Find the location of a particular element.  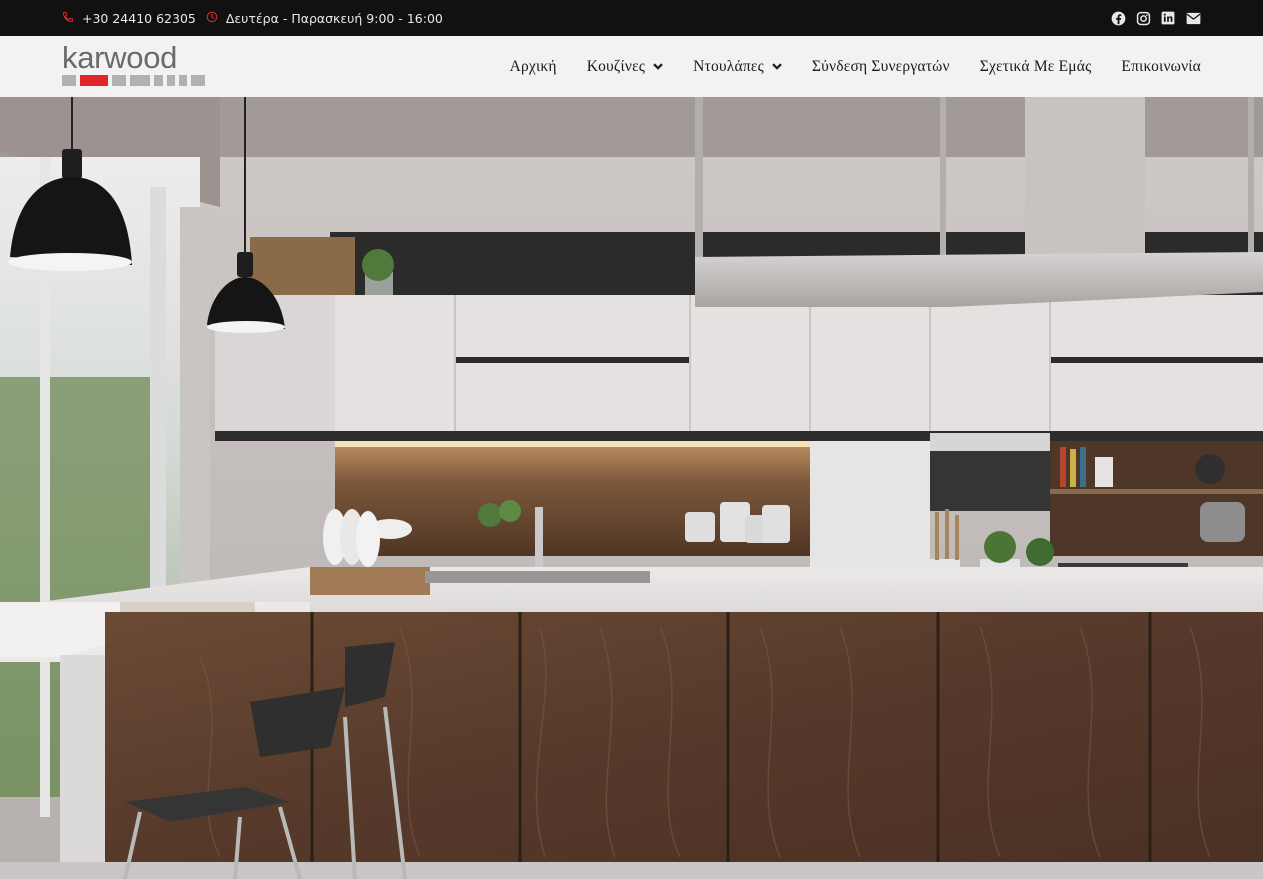

social-links is located at coordinates (1155, 18).